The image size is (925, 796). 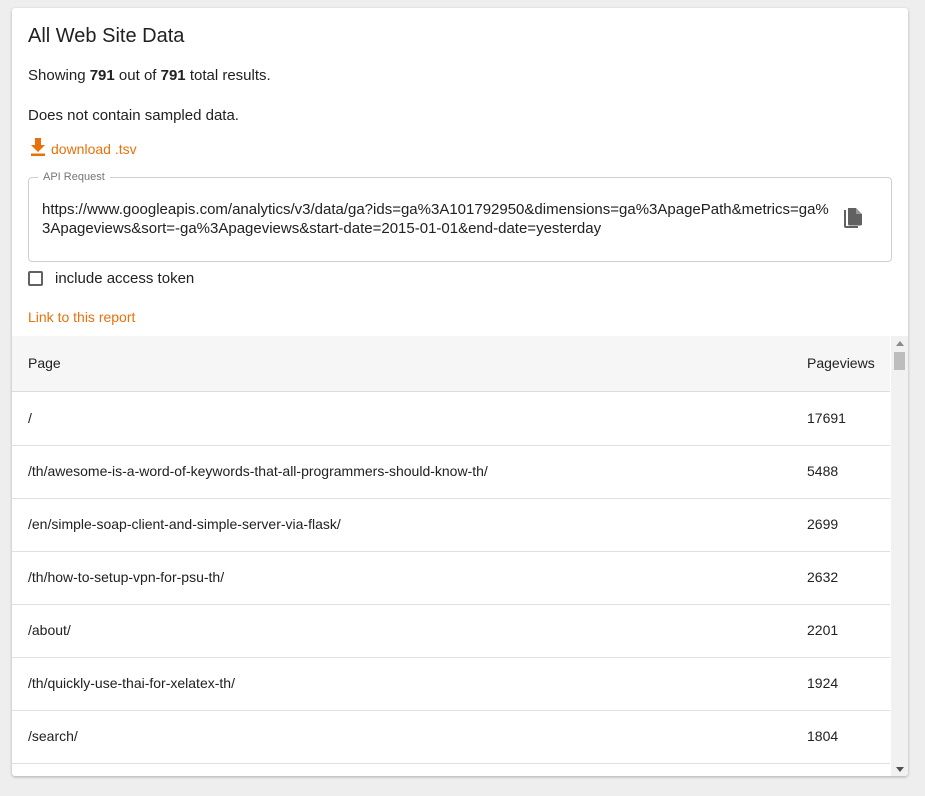 I want to click on download-icon, so click(x=38, y=148).